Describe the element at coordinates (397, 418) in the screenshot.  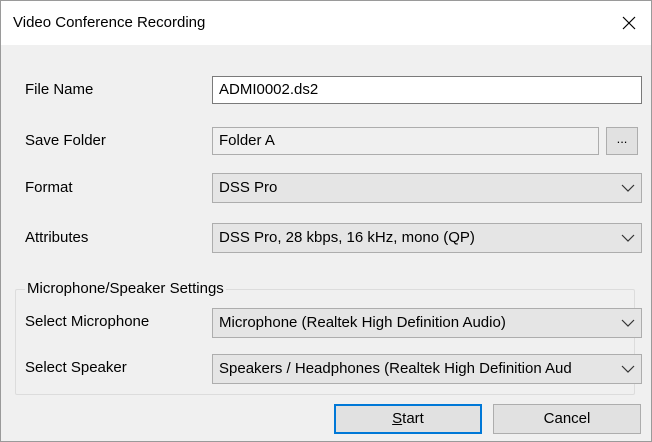
I see `start-mnemonic: S` at that location.